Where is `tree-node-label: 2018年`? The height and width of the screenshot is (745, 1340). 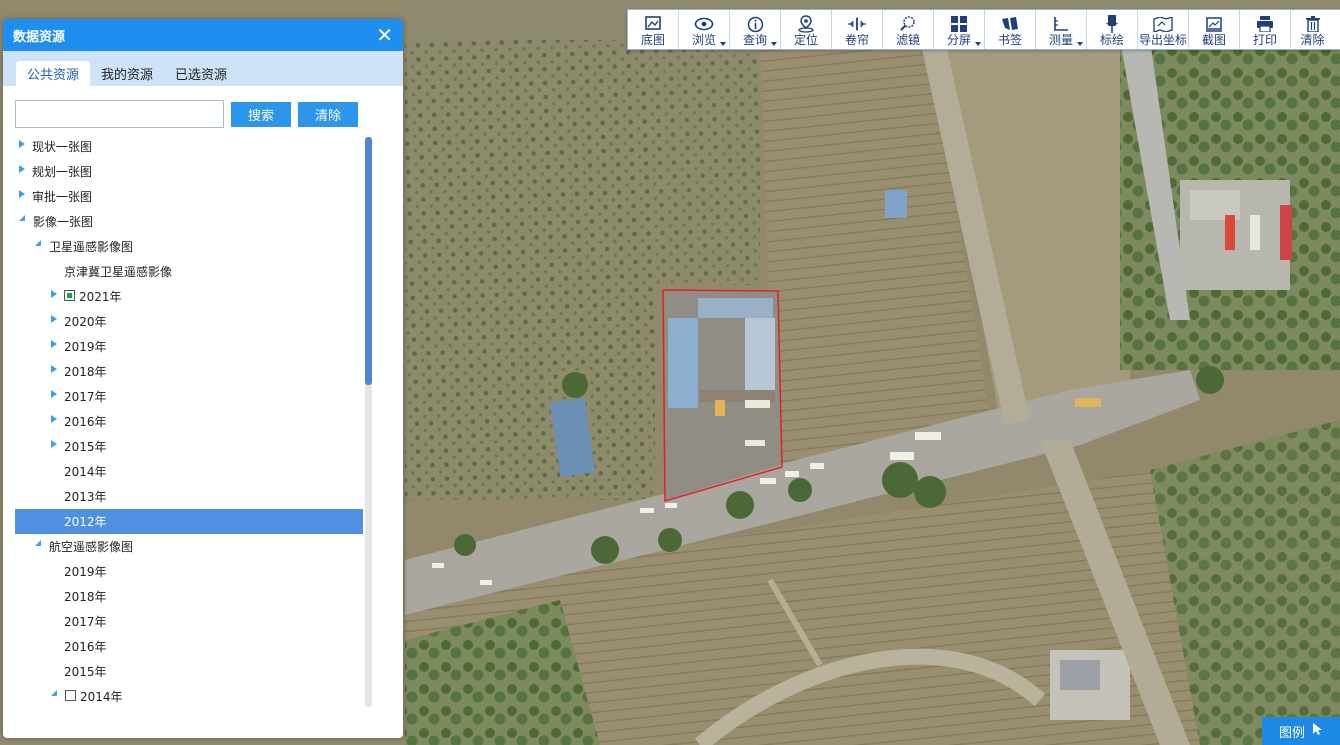 tree-node-label: 2018年 is located at coordinates (85, 597).